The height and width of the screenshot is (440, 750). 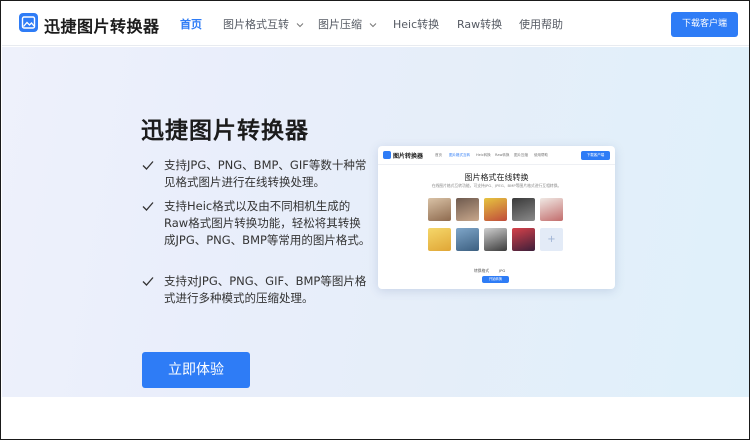 I want to click on preview-logo-text: 图片转换器, so click(x=408, y=156).